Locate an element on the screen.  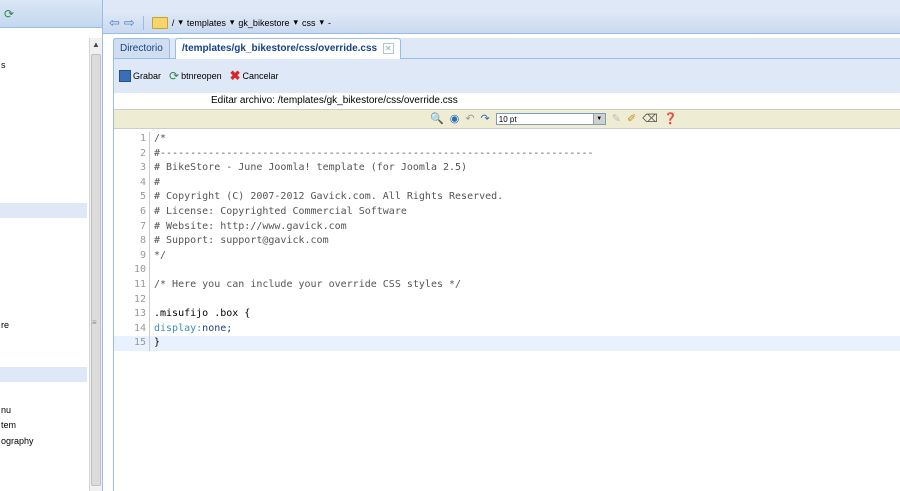
line-number: 8 is located at coordinates (132, 241).